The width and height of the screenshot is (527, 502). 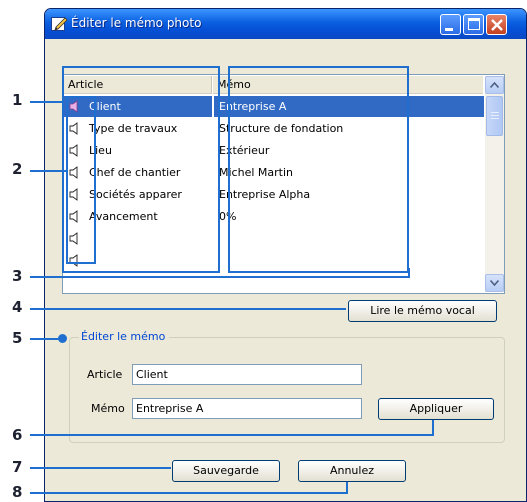 I want to click on article-field, so click(x=247, y=374).